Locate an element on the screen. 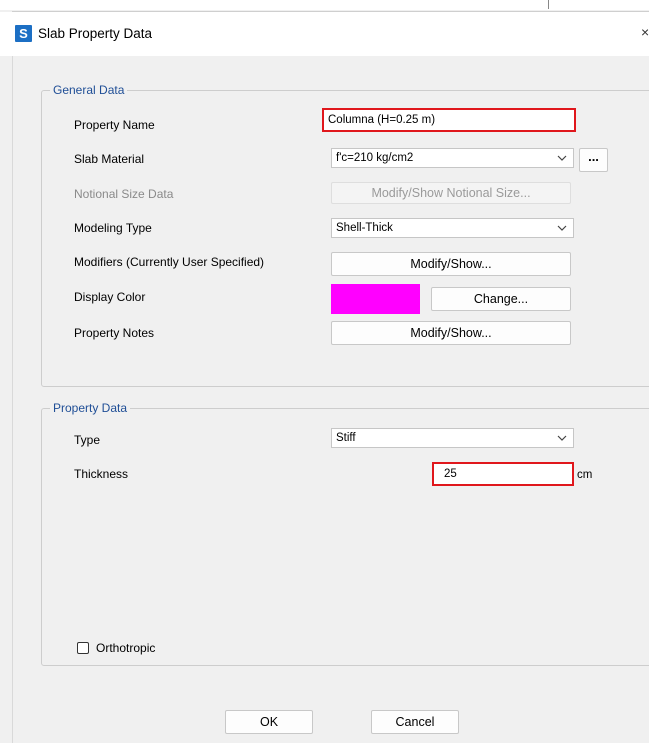  thickness-input: 25 is located at coordinates (503, 474).